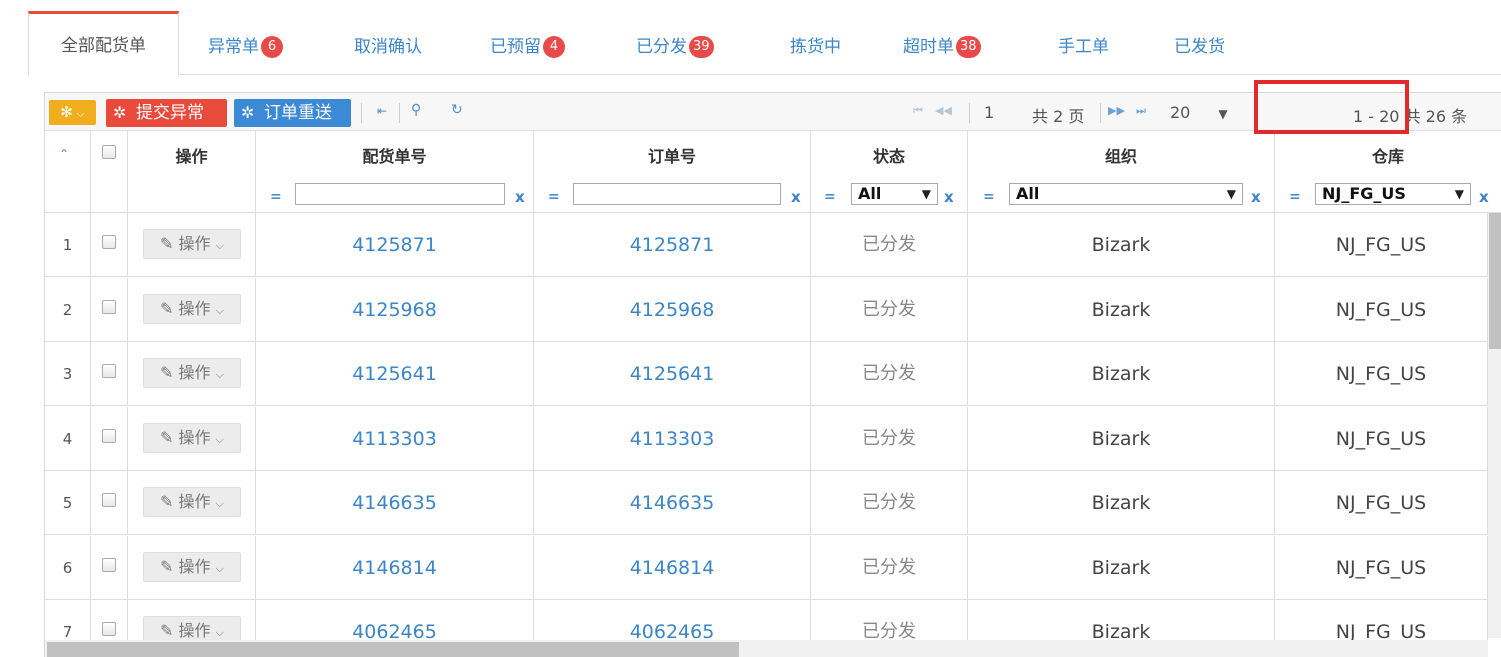 This screenshot has height=657, width=1501. What do you see at coordinates (918, 111) in the screenshot?
I see `first-page-icon: ⏮` at bounding box center [918, 111].